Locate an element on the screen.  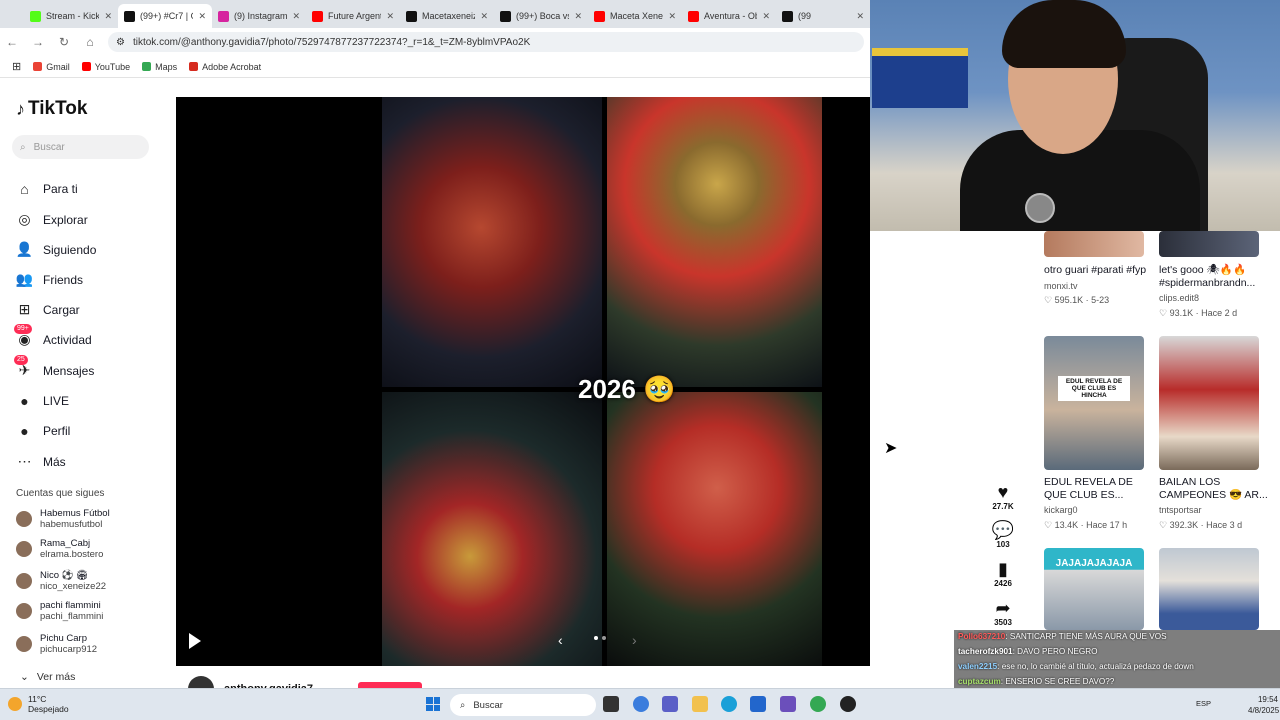
nav-item: ◎ Explorar is located at coordinates (51, 219).